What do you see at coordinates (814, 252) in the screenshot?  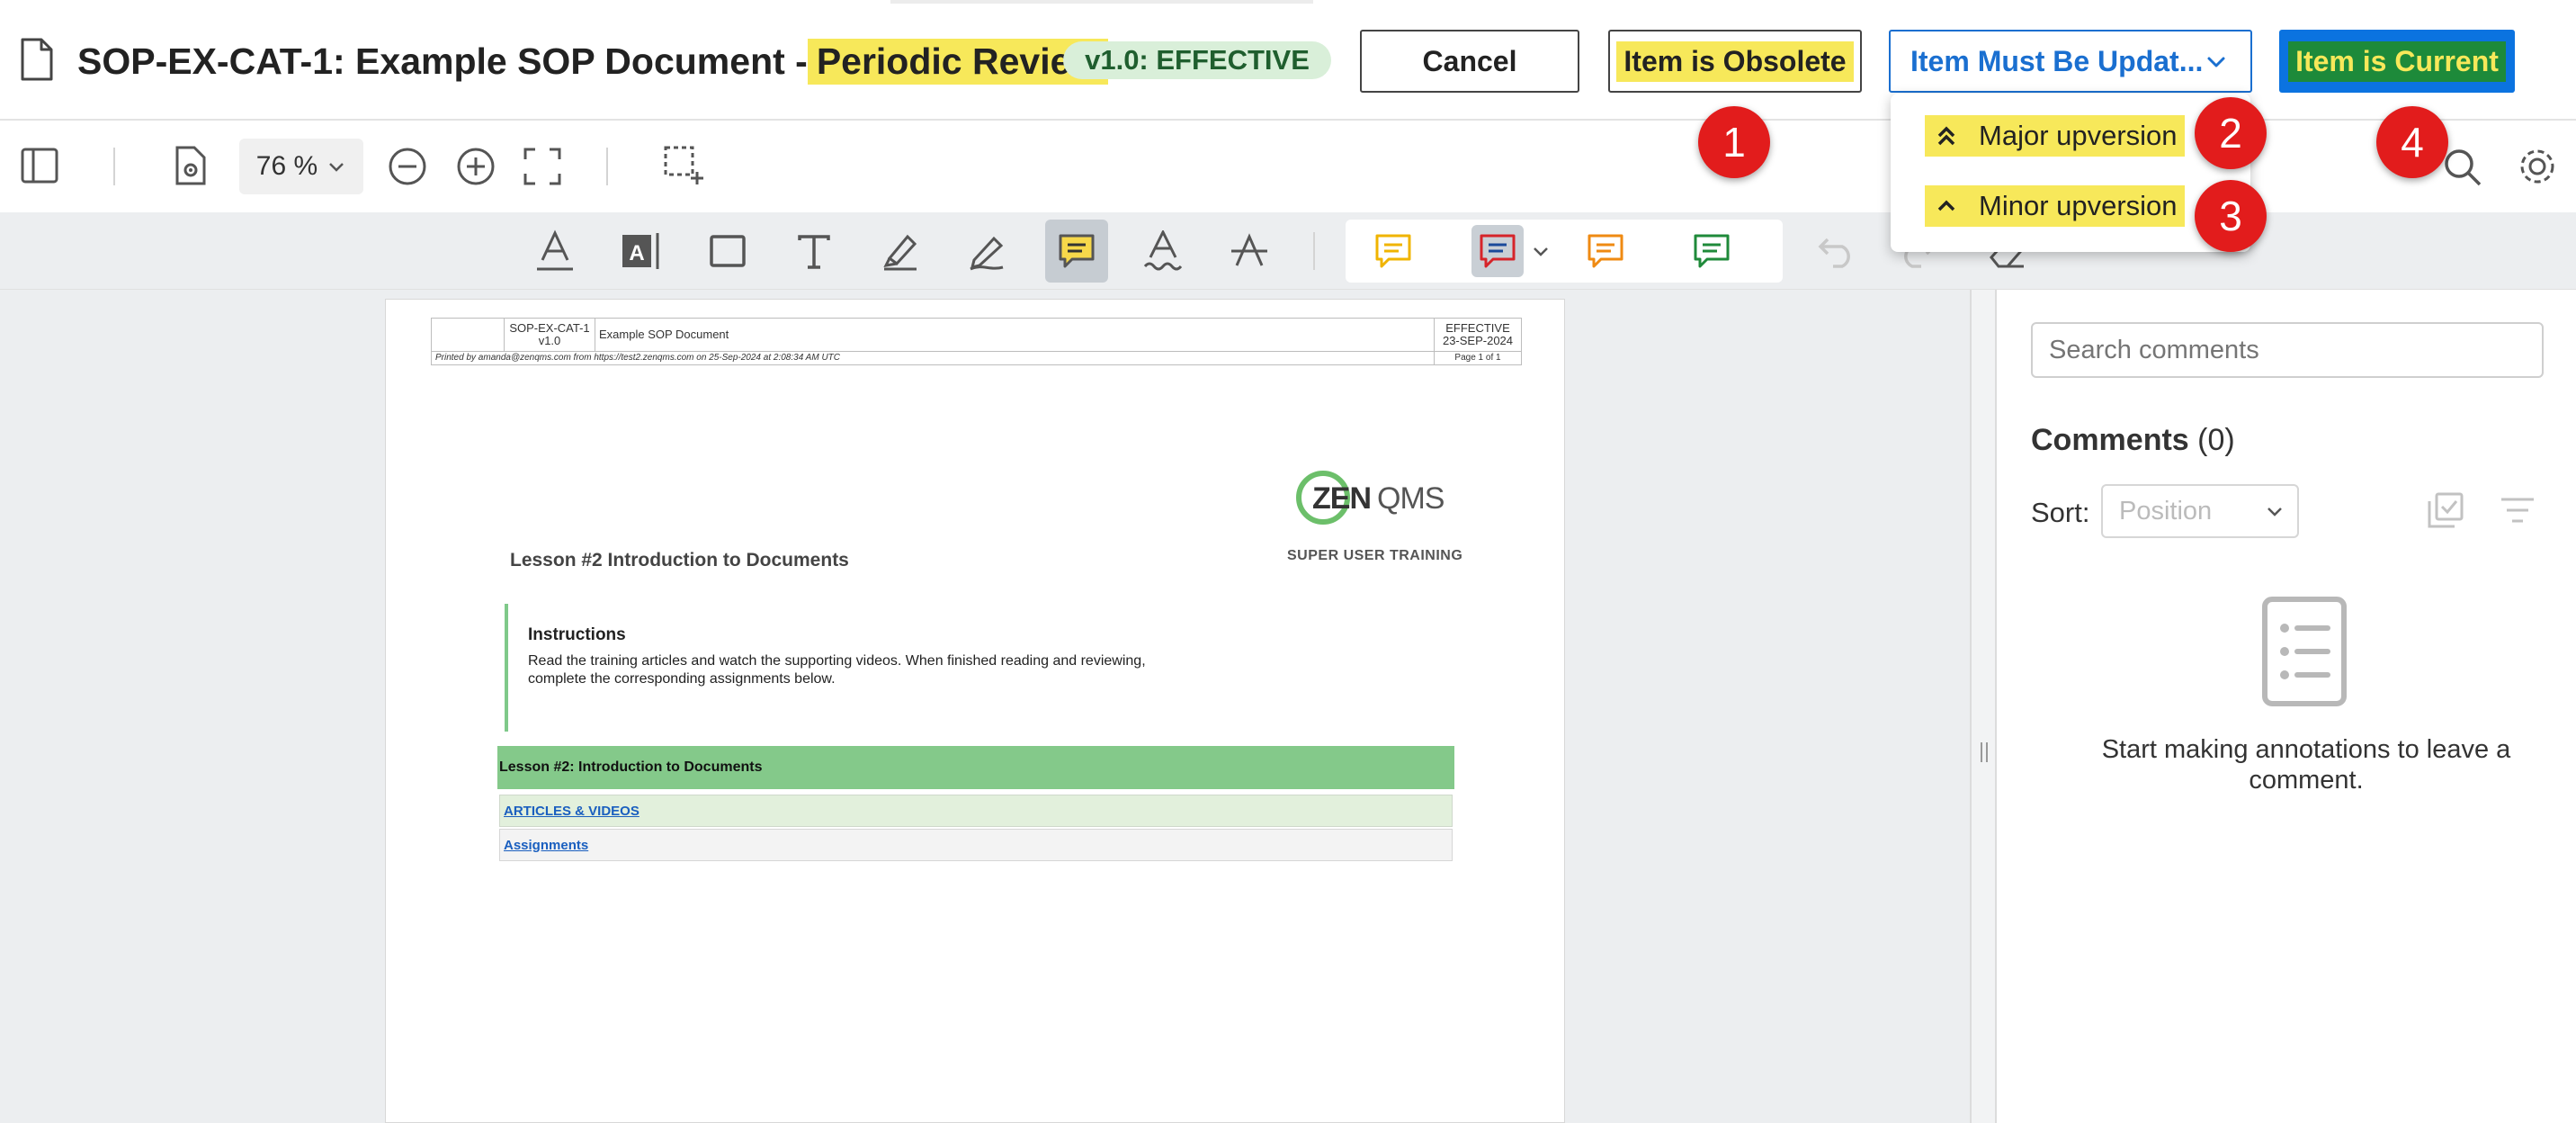 I see `text-icon` at bounding box center [814, 252].